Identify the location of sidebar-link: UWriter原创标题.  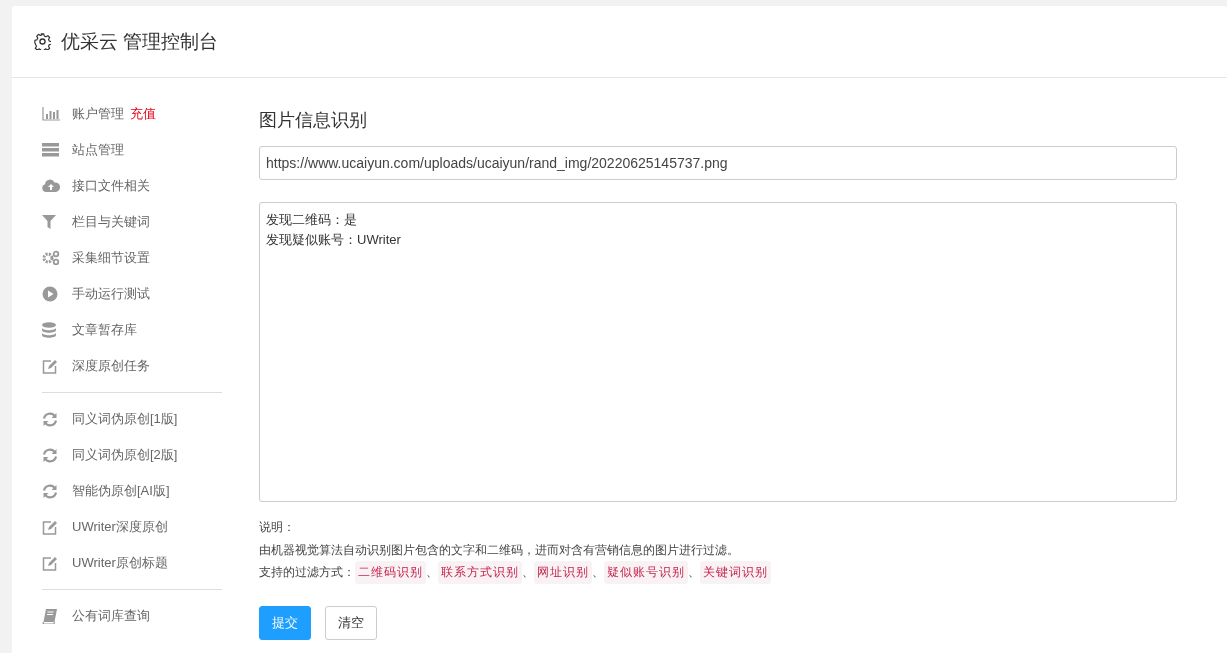
(120, 563).